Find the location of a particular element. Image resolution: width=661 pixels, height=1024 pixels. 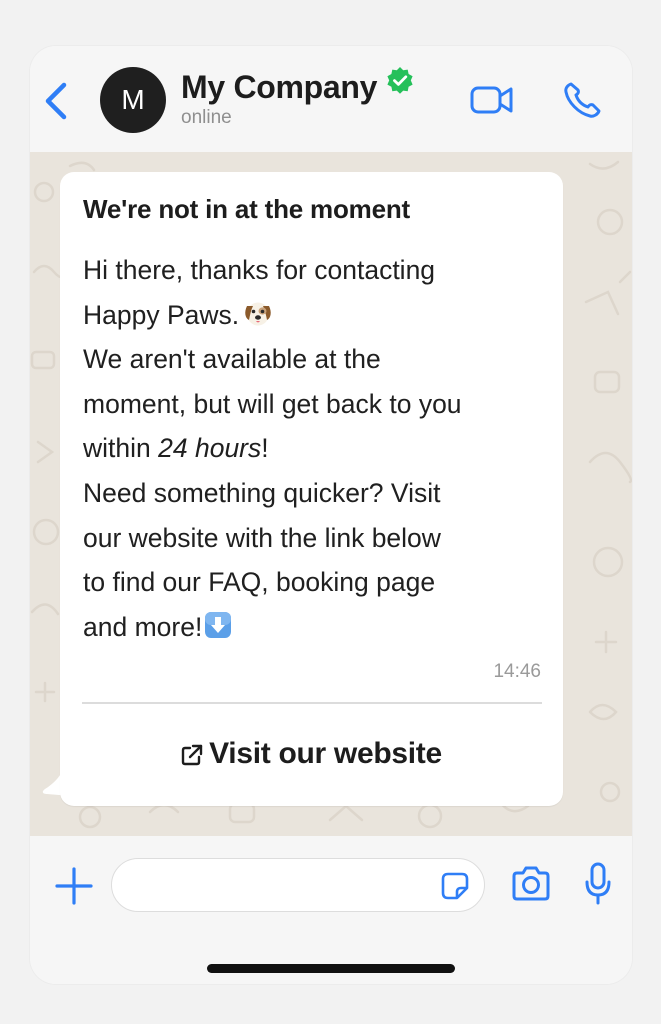

avatar: M is located at coordinates (133, 100).